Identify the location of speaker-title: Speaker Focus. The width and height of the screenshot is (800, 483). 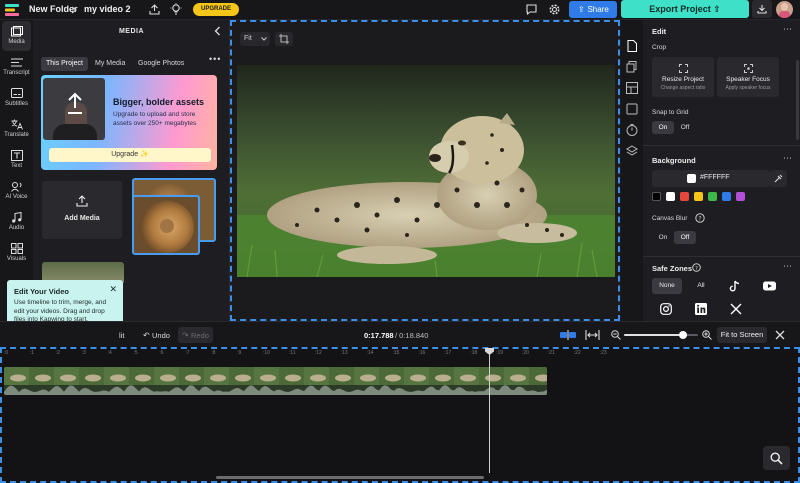
(748, 79).